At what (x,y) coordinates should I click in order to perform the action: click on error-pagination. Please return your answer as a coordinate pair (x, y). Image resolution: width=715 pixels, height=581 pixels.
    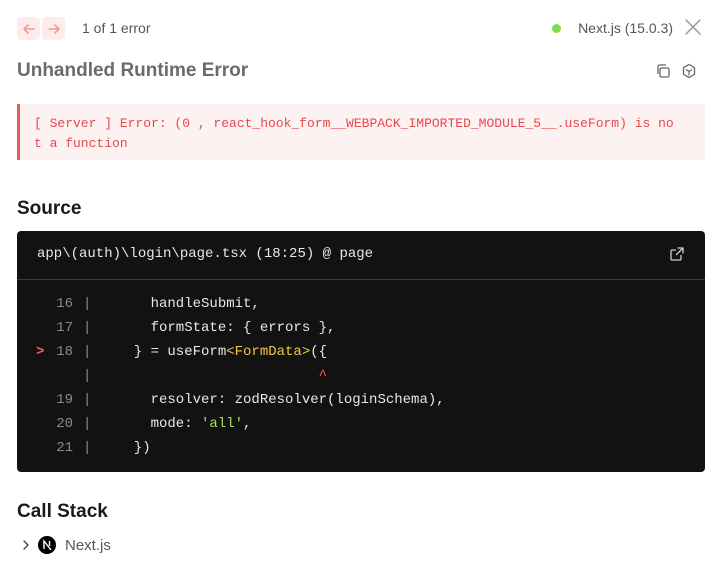
    Looking at the image, I should click on (41, 28).